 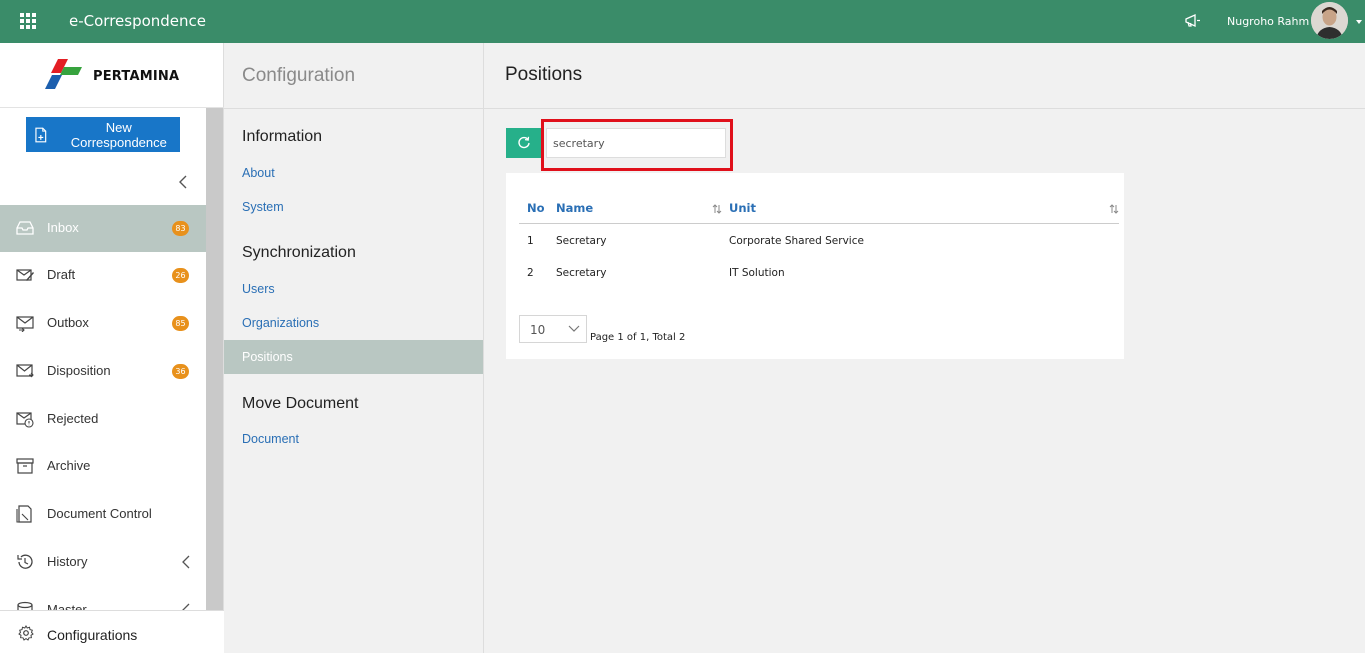 I want to click on config-link-organizations: Organizations, so click(x=353, y=323).